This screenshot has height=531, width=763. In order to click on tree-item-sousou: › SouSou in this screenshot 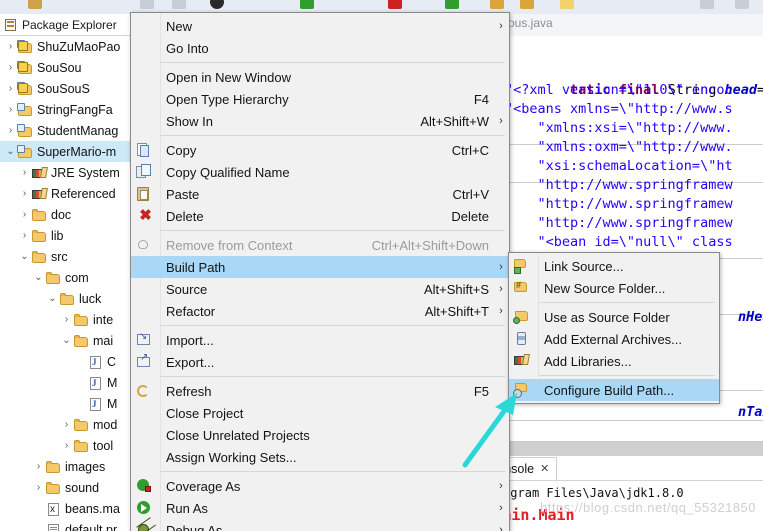, I will do `click(67, 67)`.